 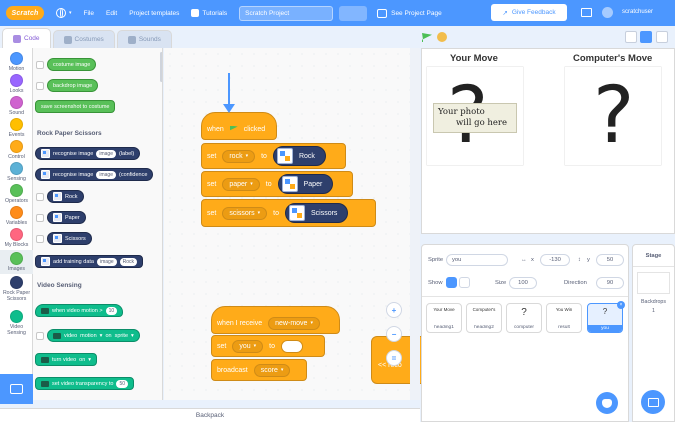 I want to click on normal-stage-icon, so click(x=646, y=37).